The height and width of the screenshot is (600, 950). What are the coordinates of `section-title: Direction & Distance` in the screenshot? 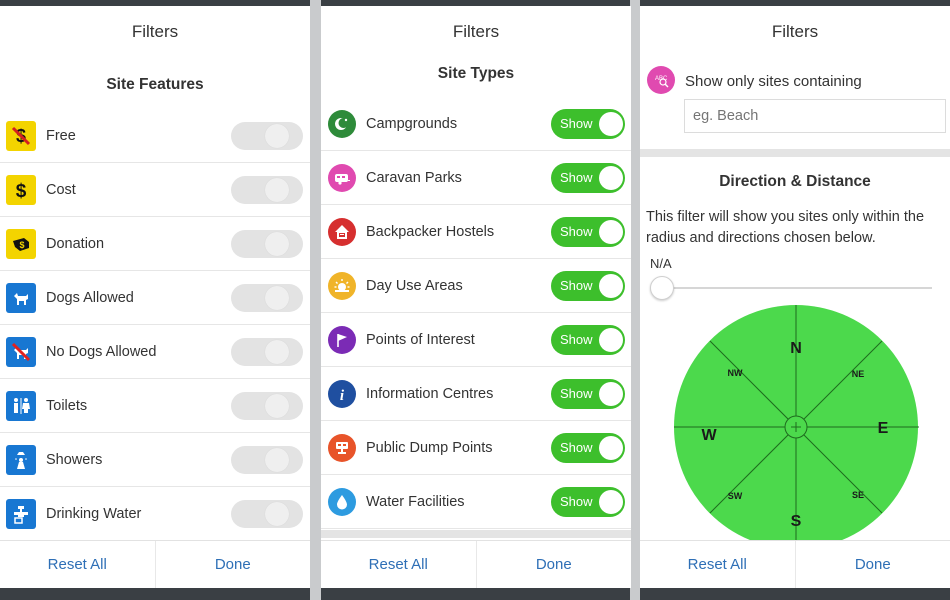 It's located at (795, 181).